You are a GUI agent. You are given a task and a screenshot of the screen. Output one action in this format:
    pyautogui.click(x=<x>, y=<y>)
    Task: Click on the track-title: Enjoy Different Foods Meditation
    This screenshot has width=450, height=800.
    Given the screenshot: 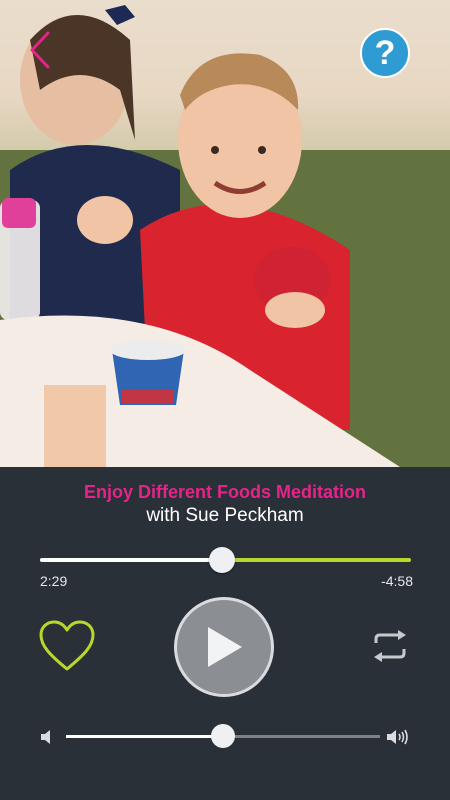 What is the action you would take?
    pyautogui.click(x=225, y=492)
    